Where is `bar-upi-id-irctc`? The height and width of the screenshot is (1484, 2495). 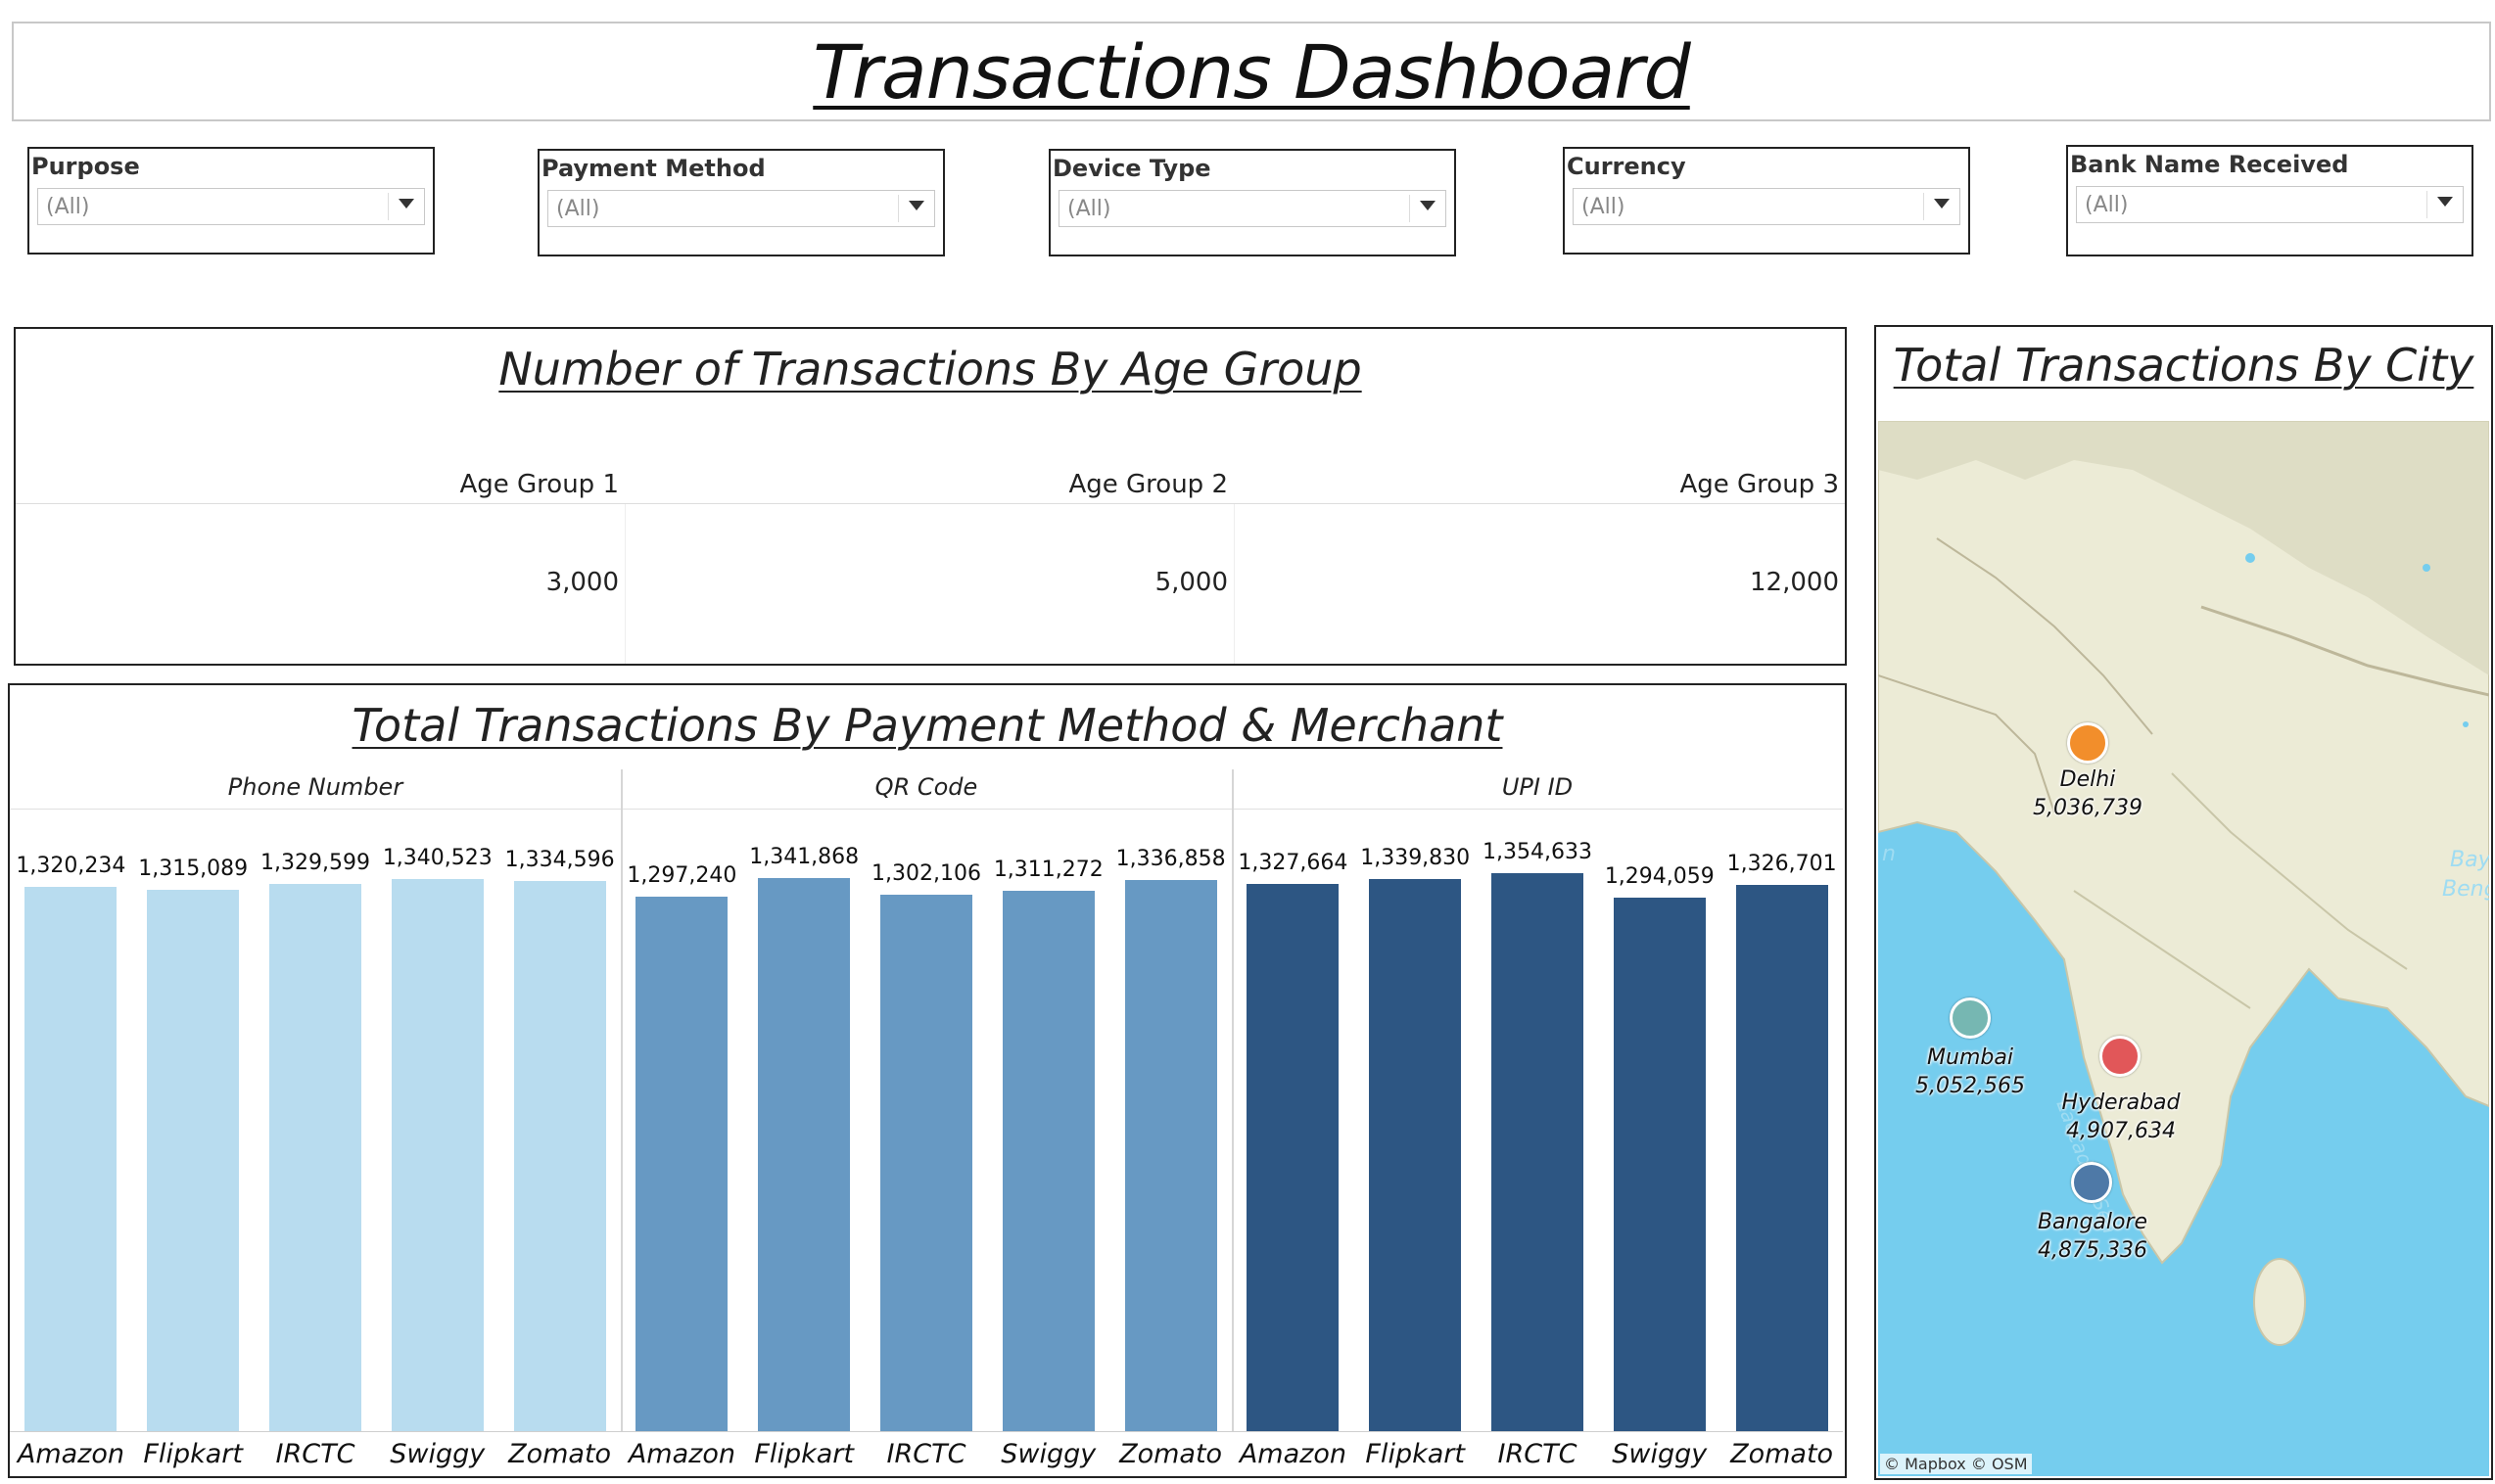 bar-upi-id-irctc is located at coordinates (1537, 1152).